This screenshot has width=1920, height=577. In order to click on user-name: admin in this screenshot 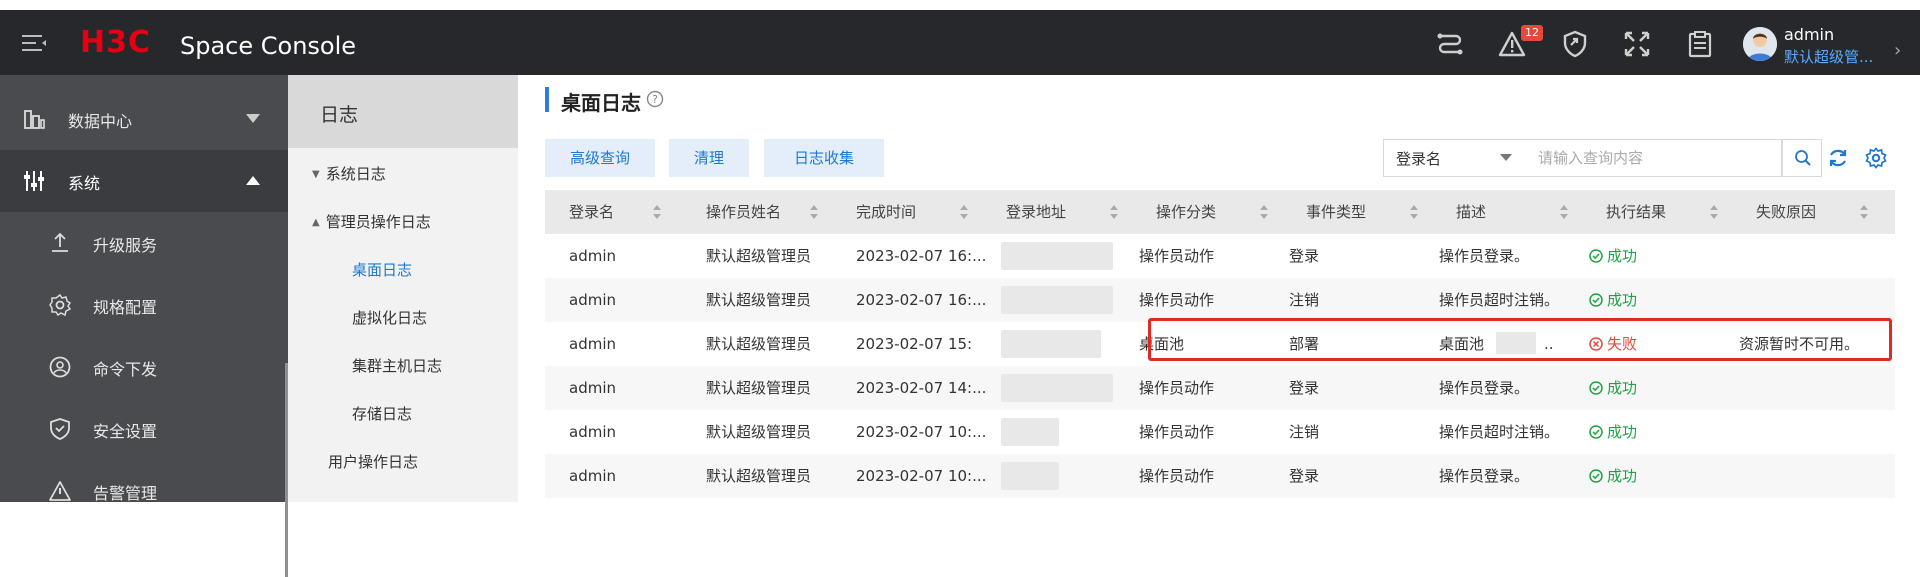, I will do `click(1809, 34)`.